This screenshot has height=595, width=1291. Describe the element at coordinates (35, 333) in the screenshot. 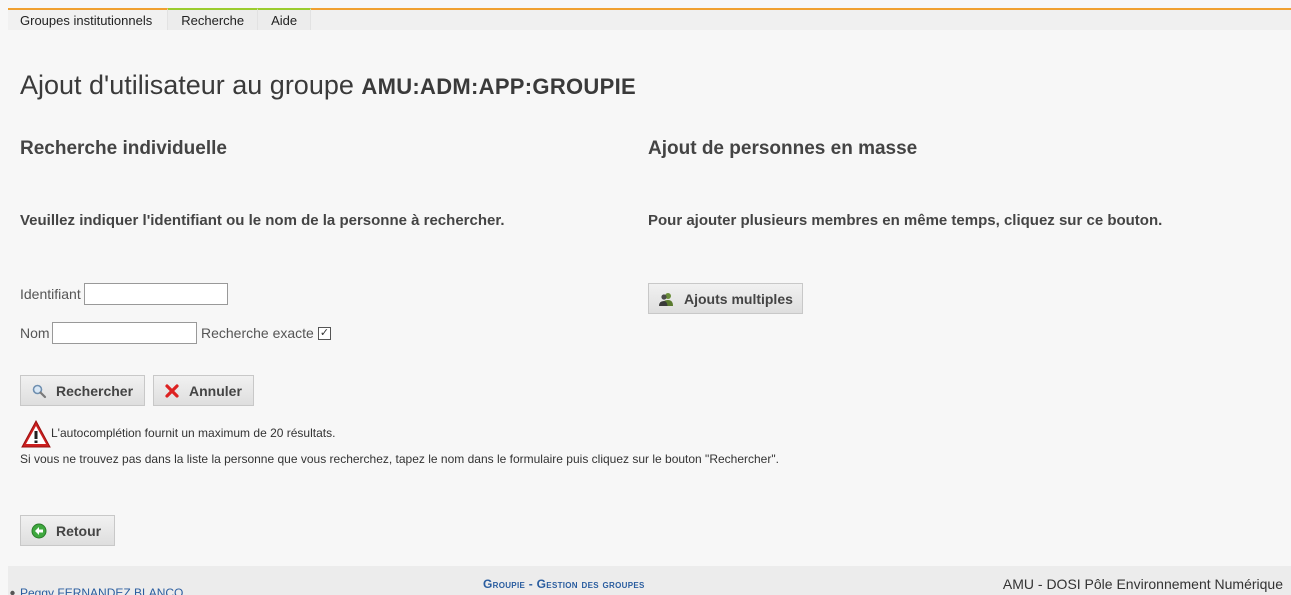

I see `nom-label: Nom` at that location.